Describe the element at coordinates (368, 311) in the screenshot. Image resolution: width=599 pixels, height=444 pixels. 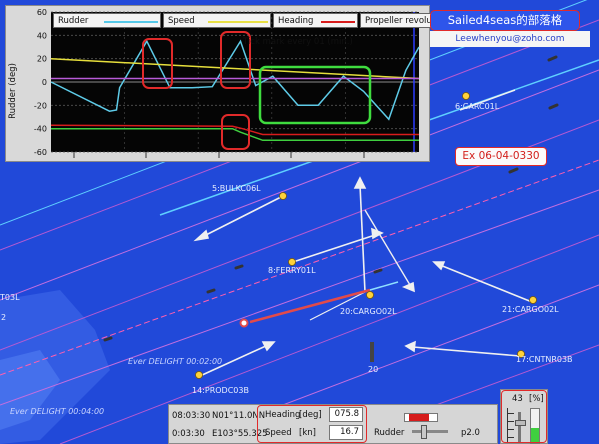
I see `vessel-label: 20:CARGO02L` at that location.